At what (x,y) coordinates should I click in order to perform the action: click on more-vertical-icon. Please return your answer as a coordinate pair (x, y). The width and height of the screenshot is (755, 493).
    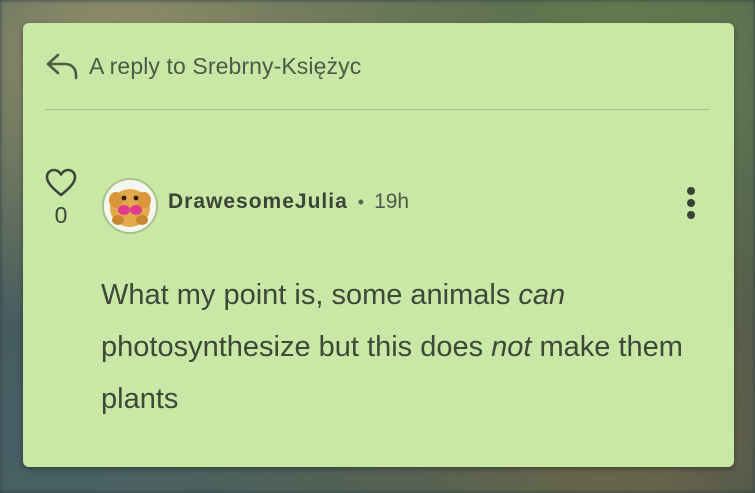
    Looking at the image, I should click on (691, 191).